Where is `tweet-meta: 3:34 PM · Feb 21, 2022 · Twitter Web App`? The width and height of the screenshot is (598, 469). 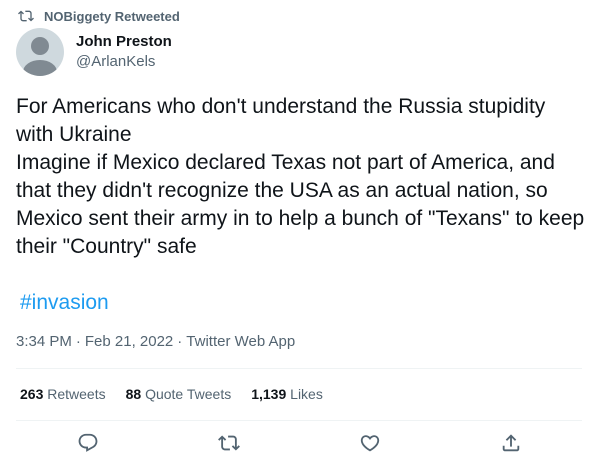 tweet-meta: 3:34 PM · Feb 21, 2022 · Twitter Web App is located at coordinates (155, 341).